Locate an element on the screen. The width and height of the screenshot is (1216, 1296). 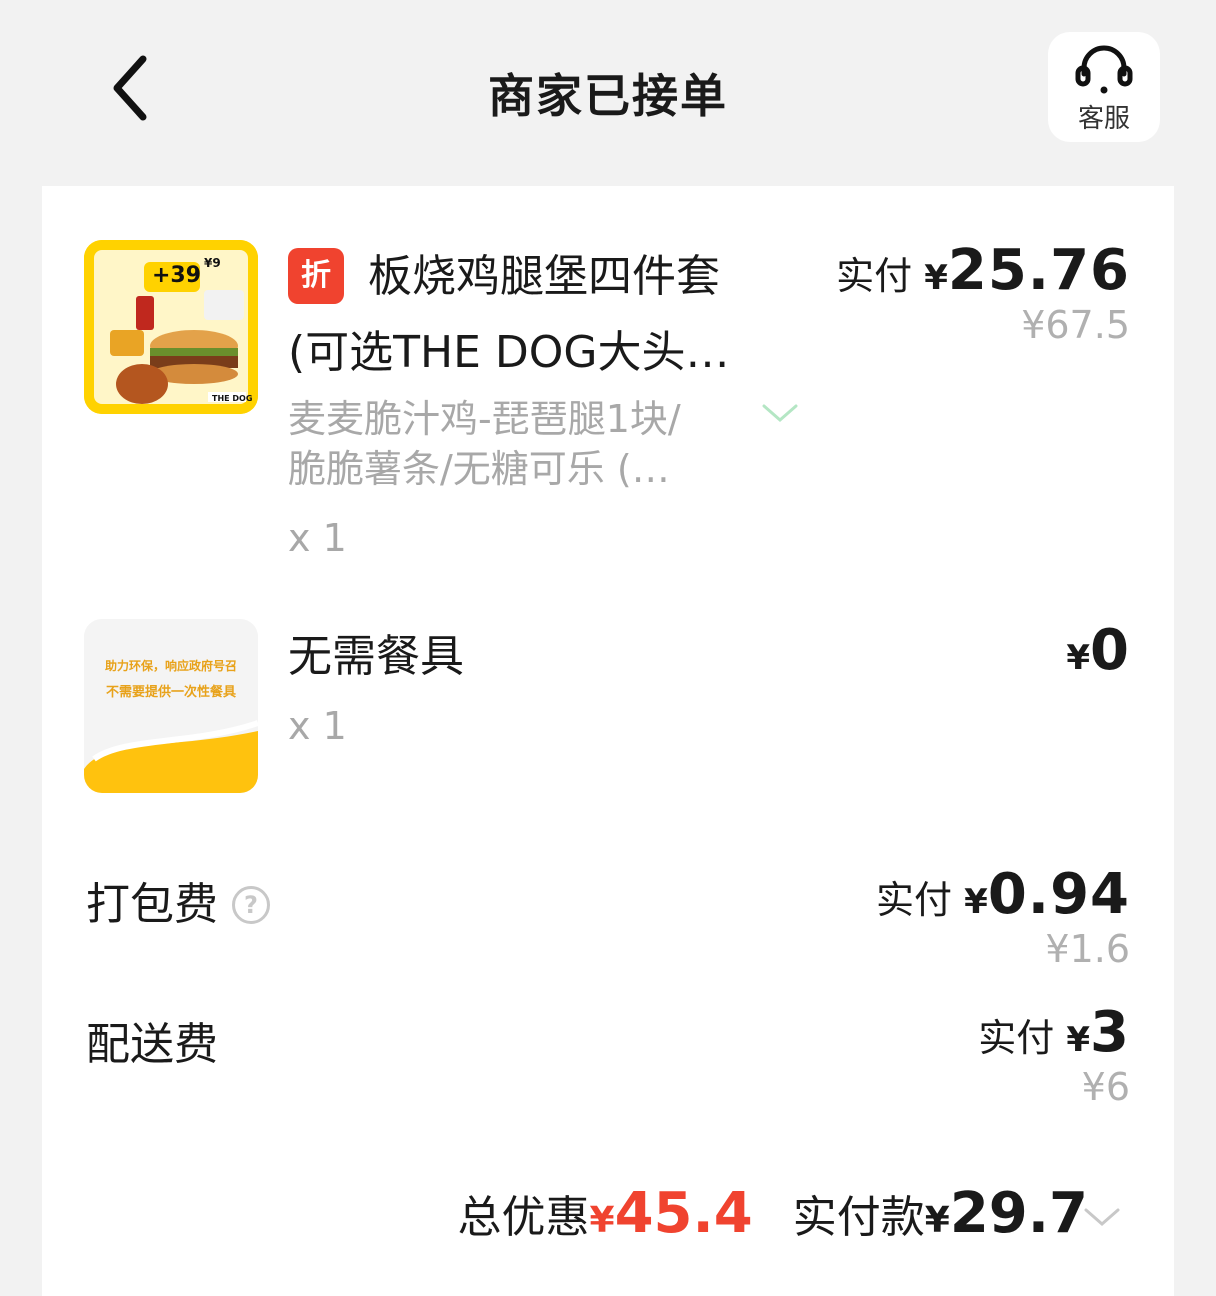
original-price: ¥6 is located at coordinates (1105, 1087).